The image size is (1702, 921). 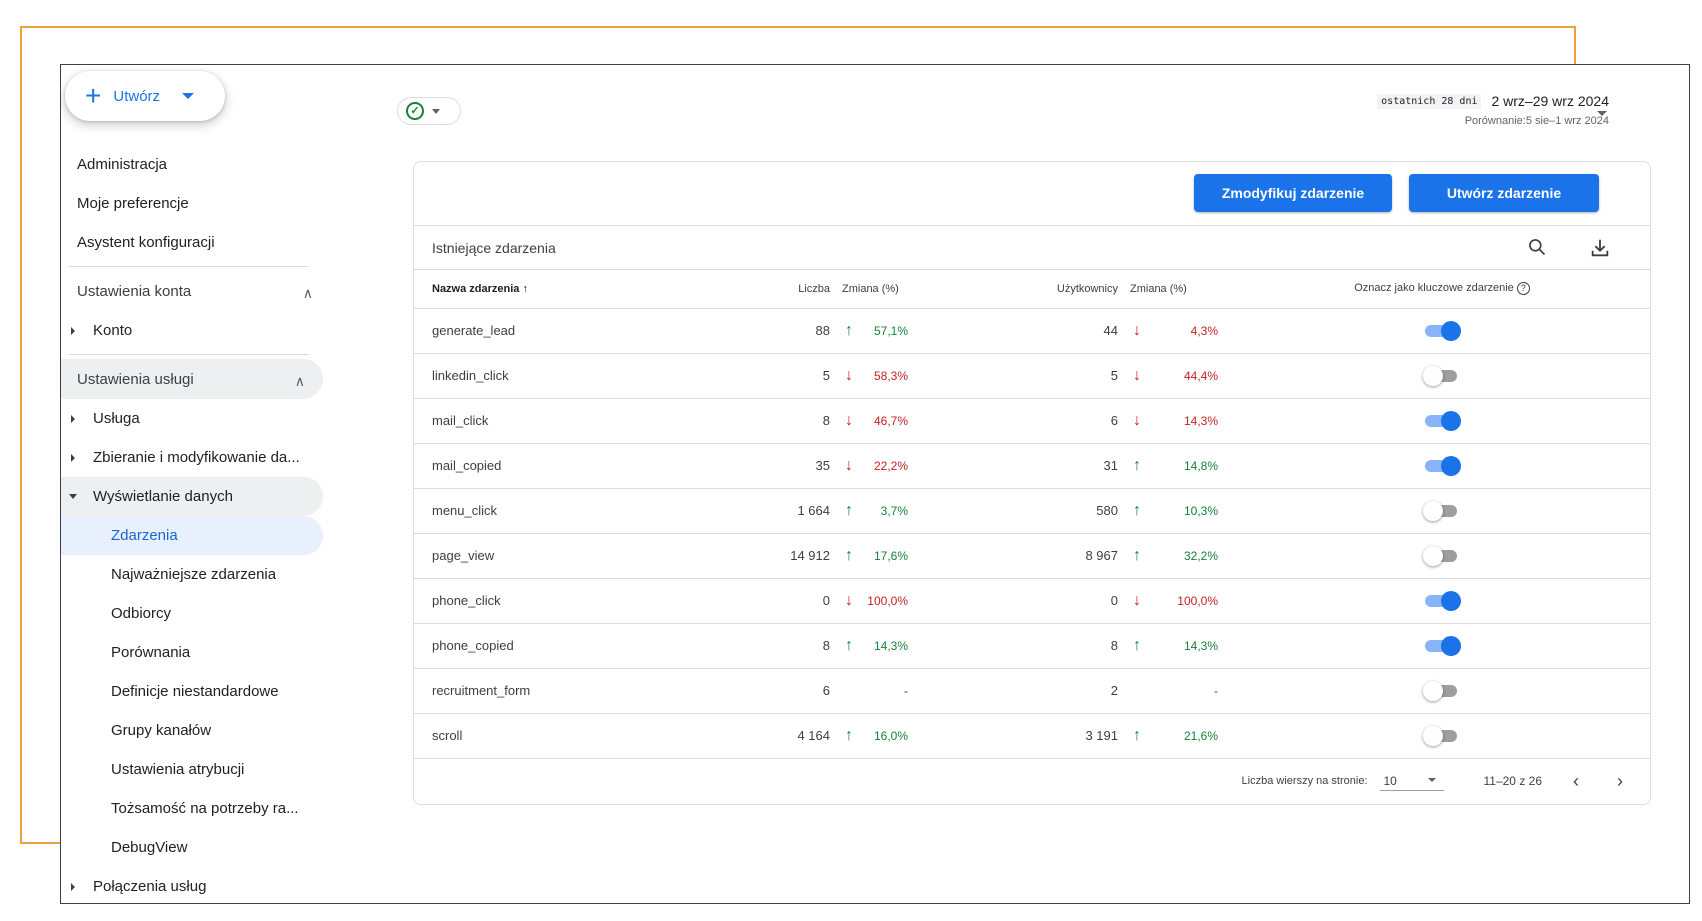 What do you see at coordinates (1032, 736) in the screenshot?
I see `table-row: scroll 4 164 ↑ 16,0% 3 191 ↑ 21,6%` at bounding box center [1032, 736].